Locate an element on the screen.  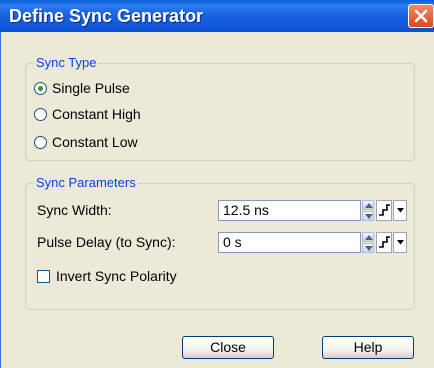
pulse-delay-spin-down is located at coordinates (368, 248).